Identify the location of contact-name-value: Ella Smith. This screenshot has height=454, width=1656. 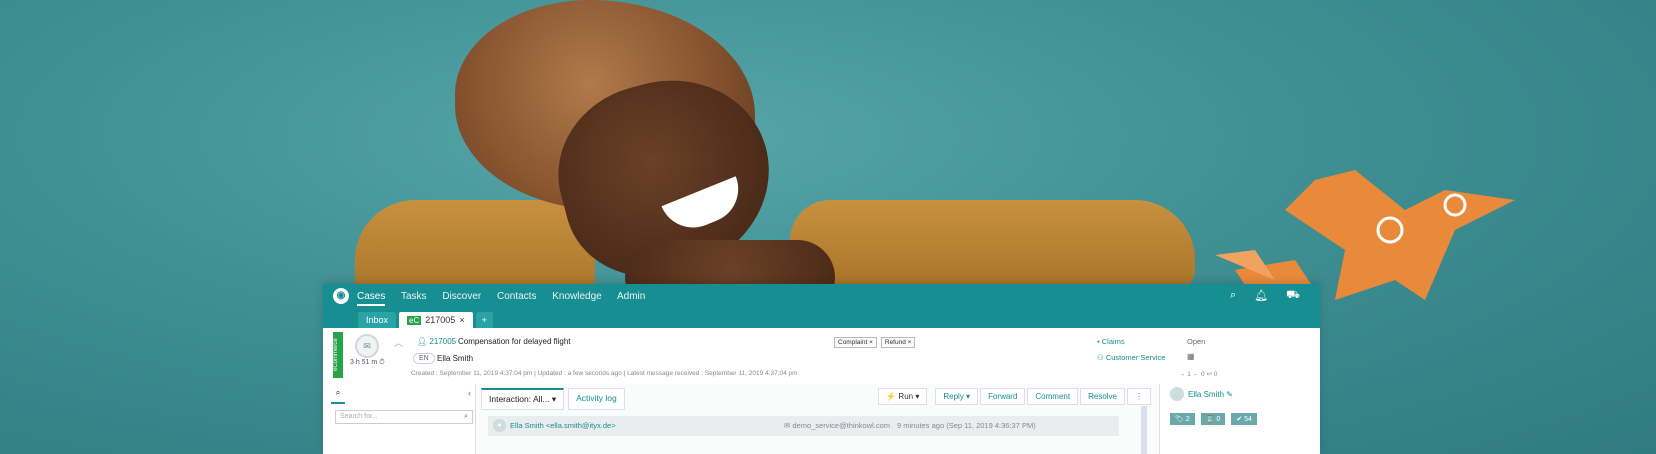
(1206, 394).